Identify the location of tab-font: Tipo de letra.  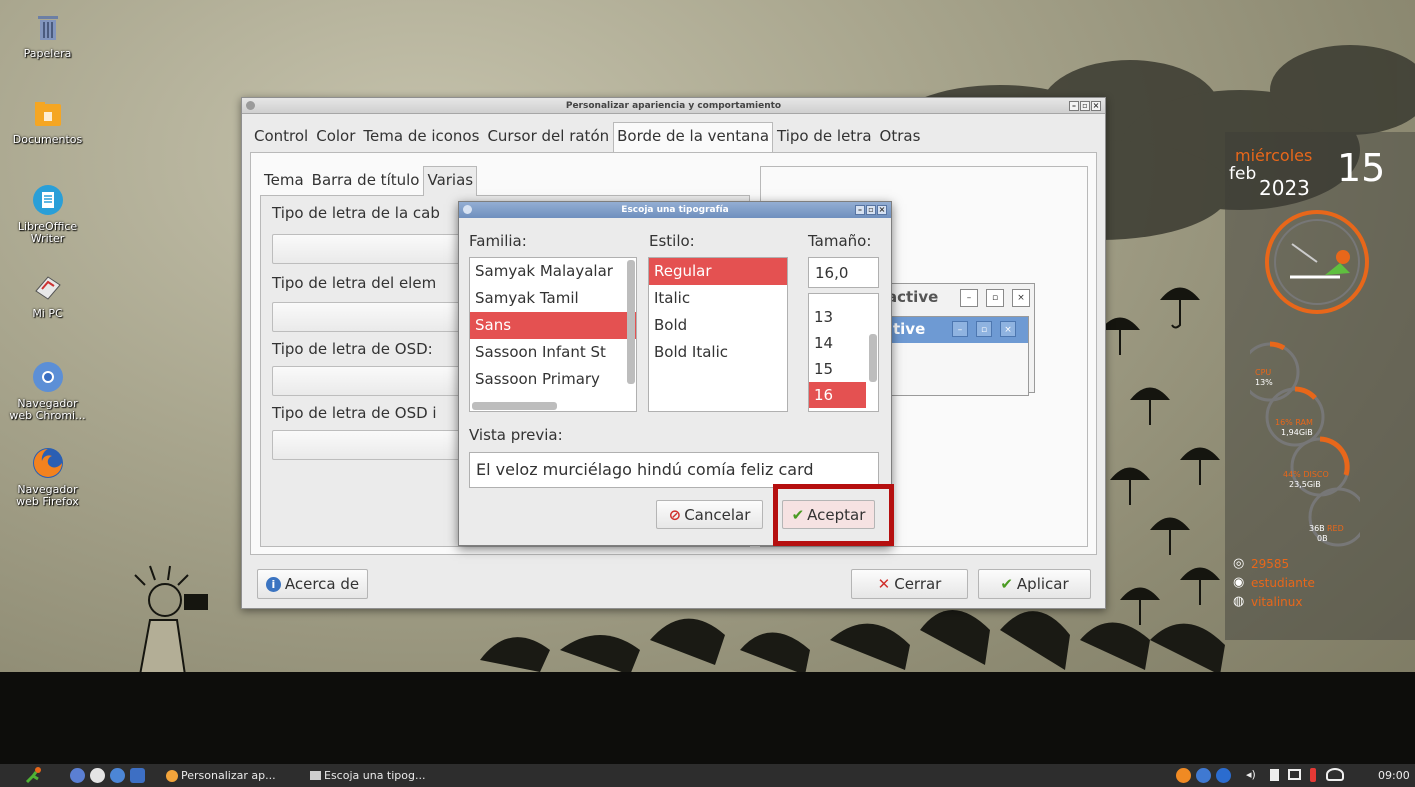
(824, 137).